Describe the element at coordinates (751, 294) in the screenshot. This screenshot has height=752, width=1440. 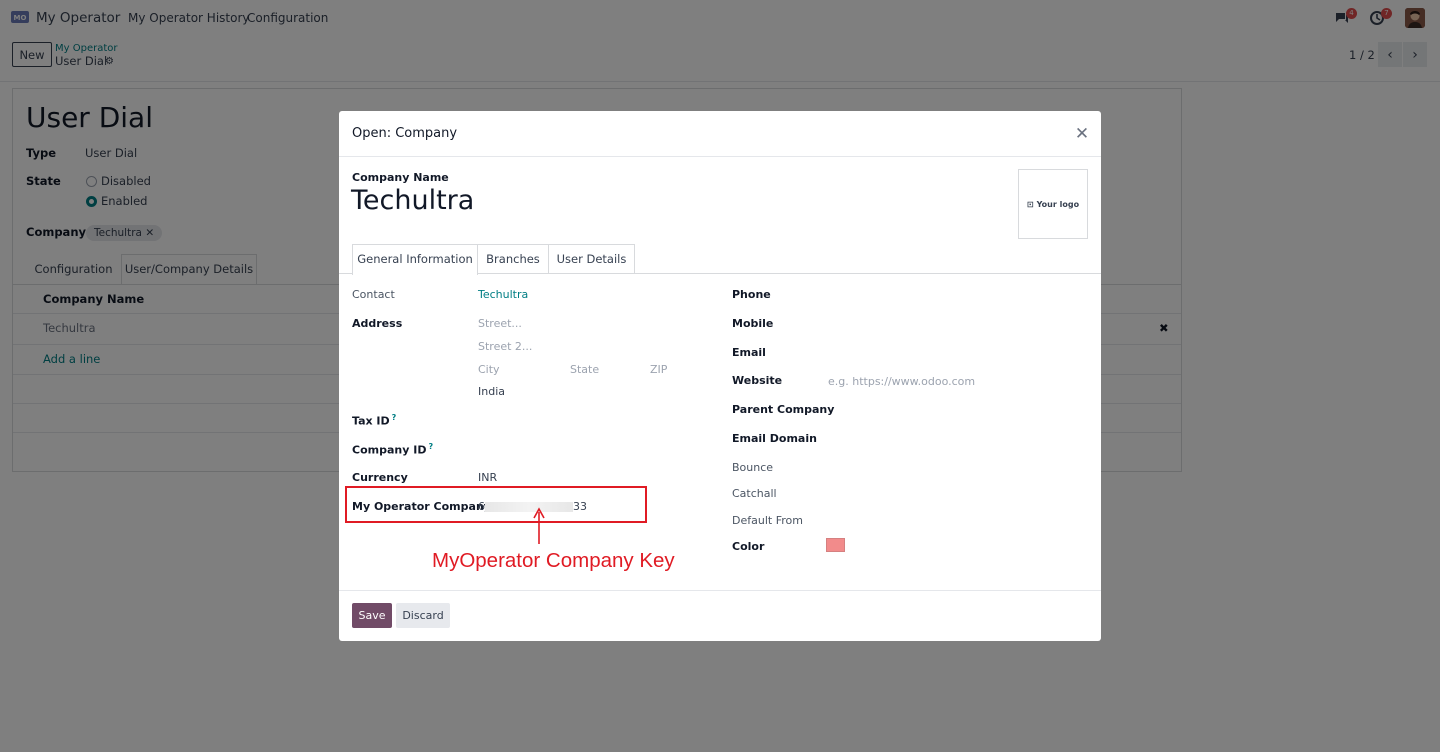
I see `phone-label: Phone` at that location.